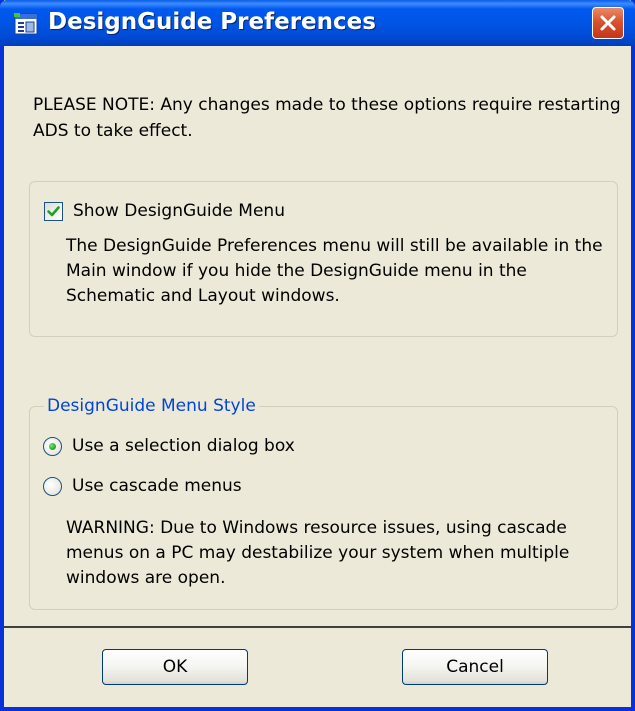 The image size is (635, 711). I want to click on radio-selection-dialog, so click(52, 446).